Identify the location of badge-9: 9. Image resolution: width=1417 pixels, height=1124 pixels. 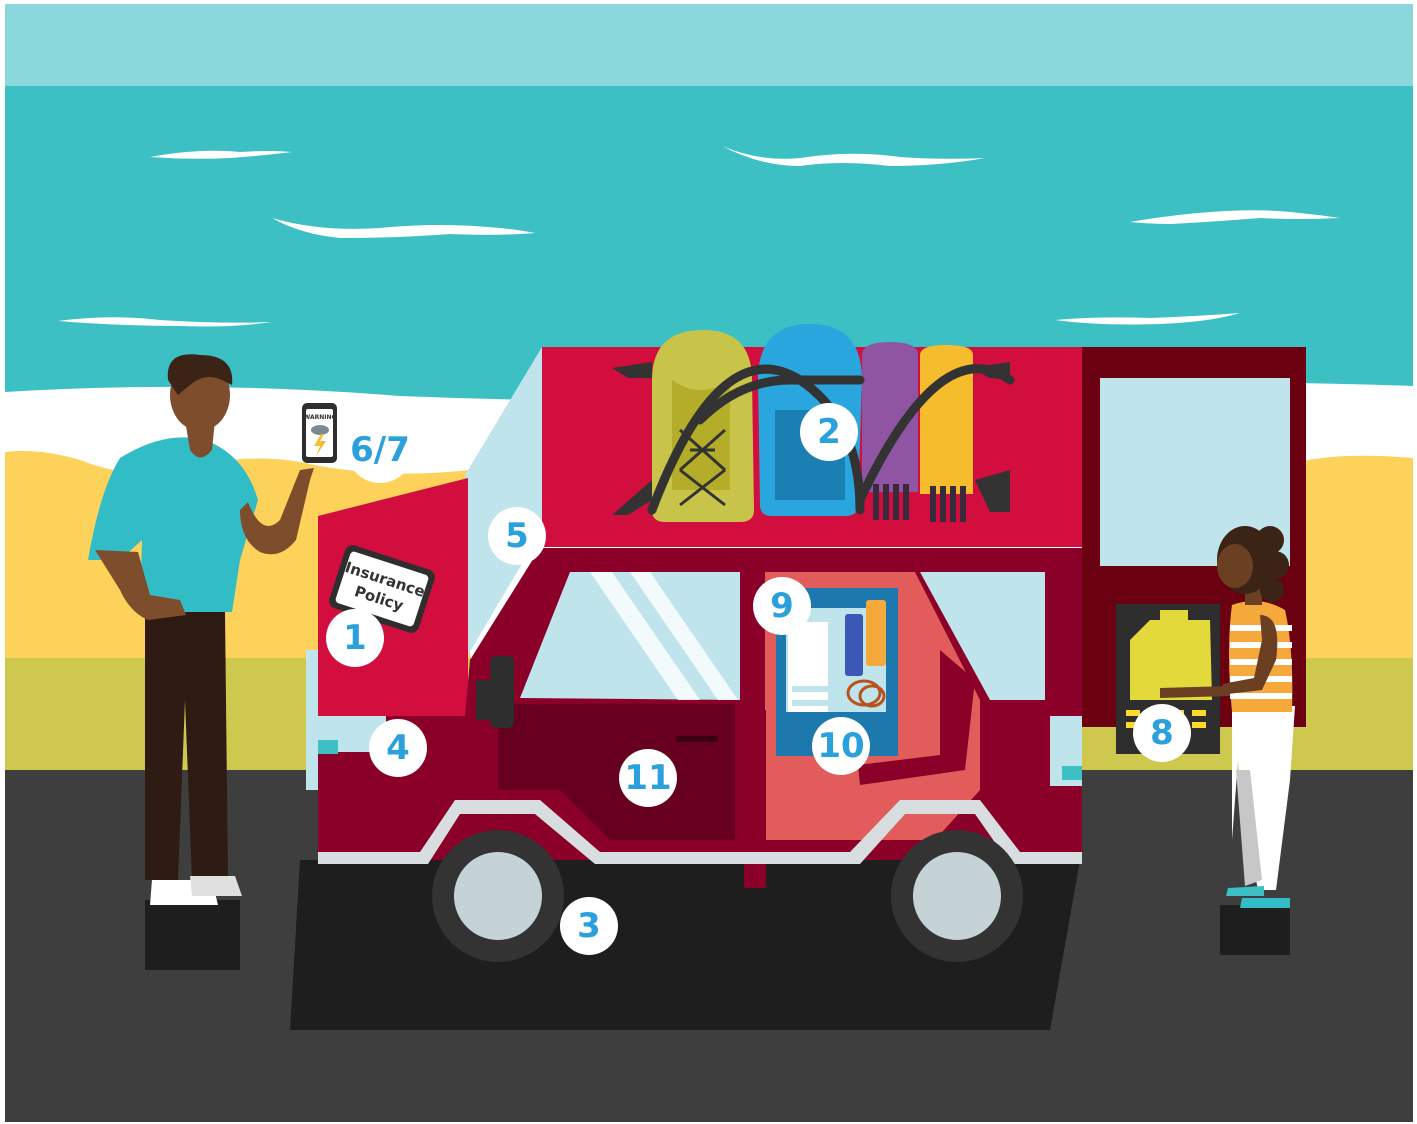
(782, 606).